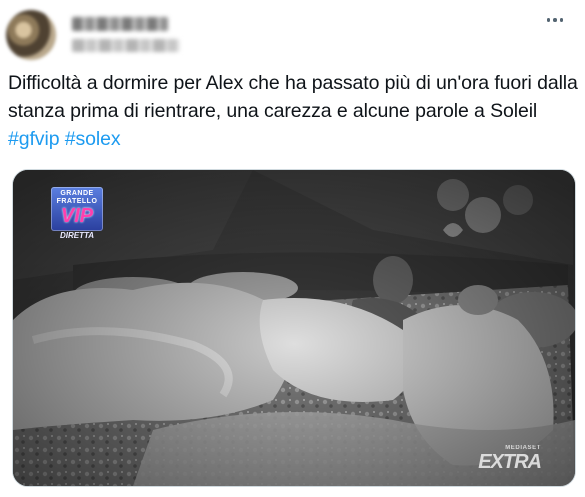 This screenshot has height=497, width=585. I want to click on live-label: DIRETTA, so click(77, 235).